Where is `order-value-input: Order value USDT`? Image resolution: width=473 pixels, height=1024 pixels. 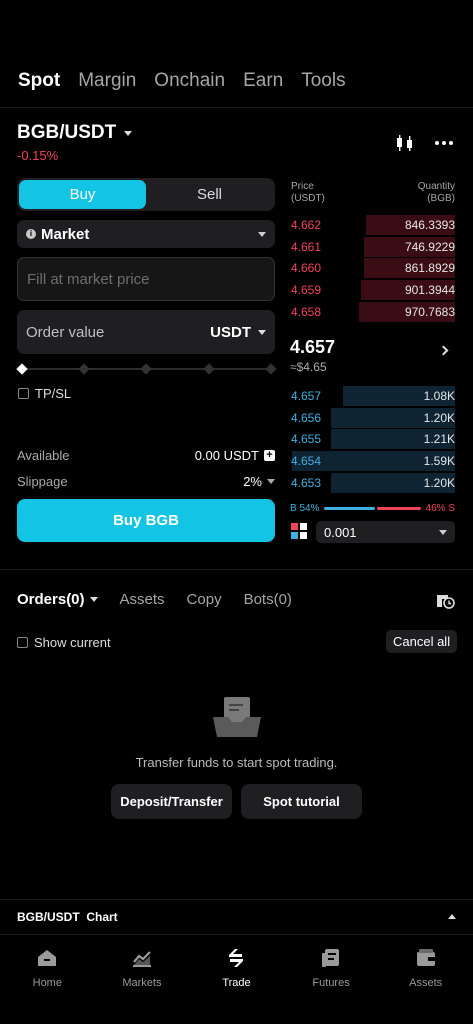 order-value-input: Order value USDT is located at coordinates (146, 332).